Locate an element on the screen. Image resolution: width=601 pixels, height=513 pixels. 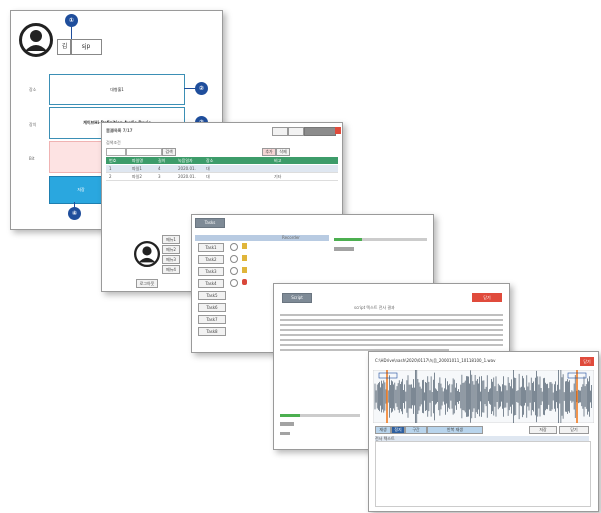
script-title: script 텍스트 전사 결과 is located at coordinates (374, 307).